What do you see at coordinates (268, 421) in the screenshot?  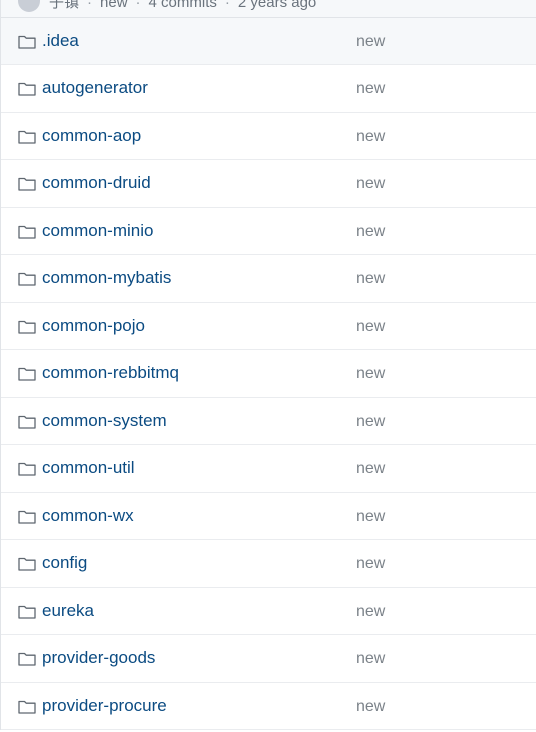 I see `file-row: common-system new` at bounding box center [268, 421].